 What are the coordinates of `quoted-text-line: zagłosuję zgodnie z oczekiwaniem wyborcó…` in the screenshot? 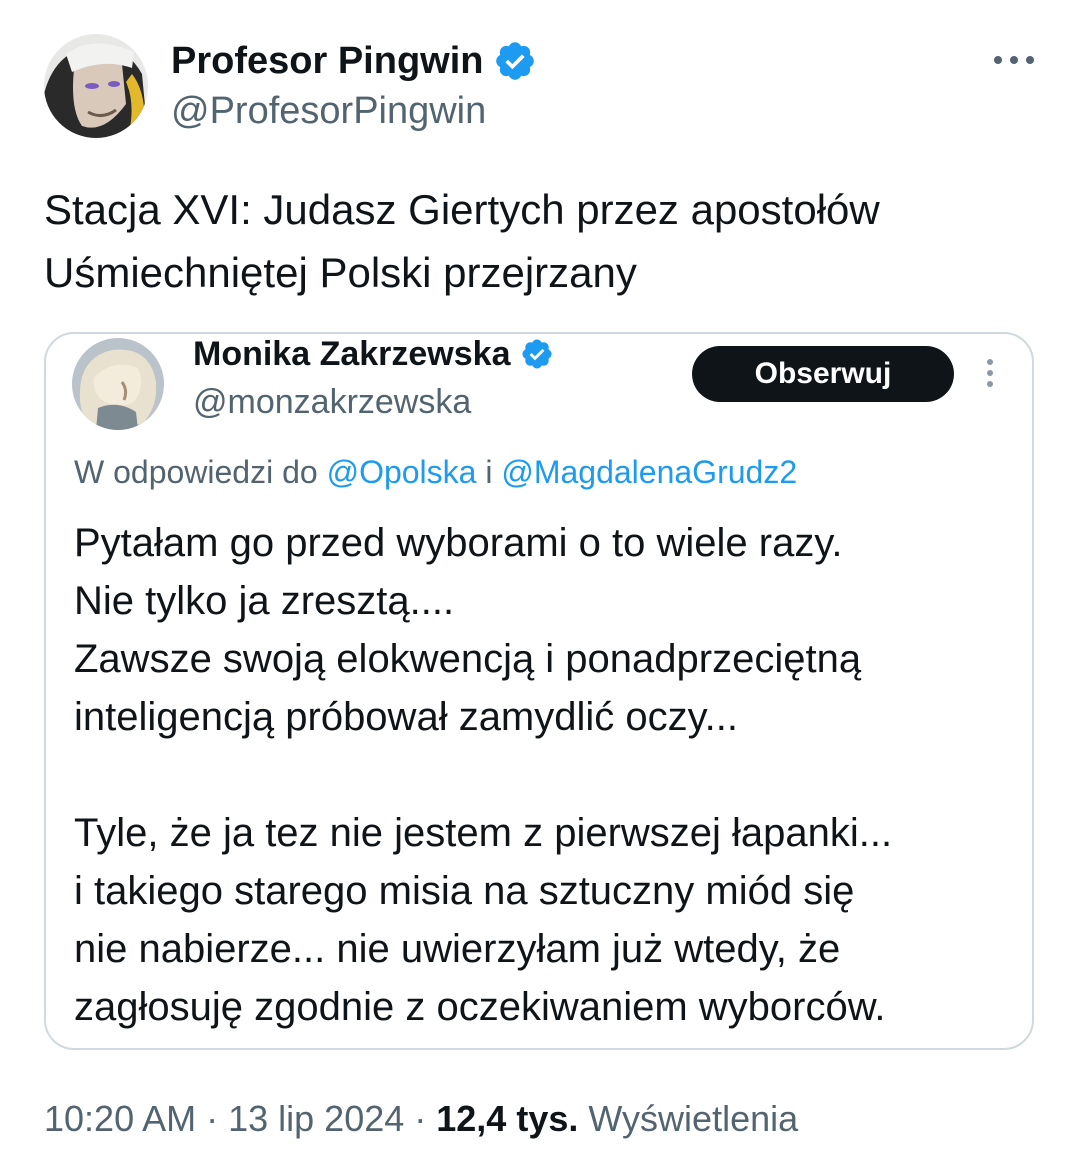 It's located at (480, 1007).